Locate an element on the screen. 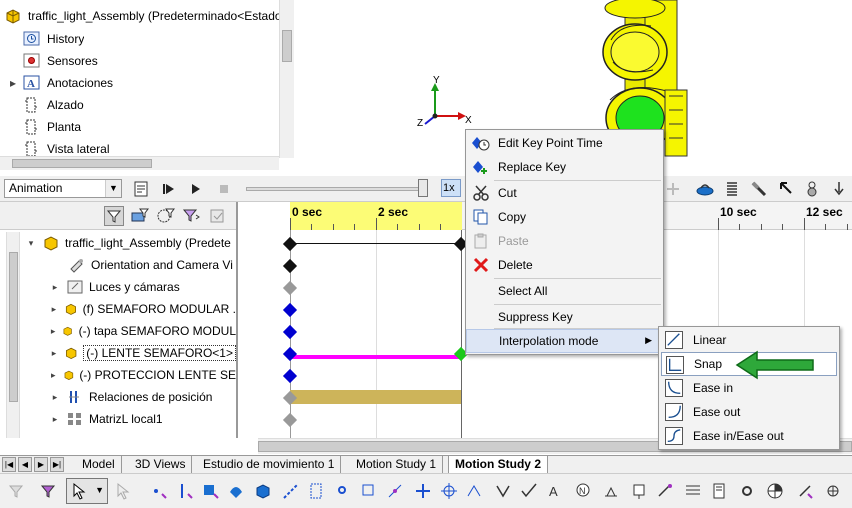 The height and width of the screenshot is (508, 852). play-icon is located at coordinates (196, 189).